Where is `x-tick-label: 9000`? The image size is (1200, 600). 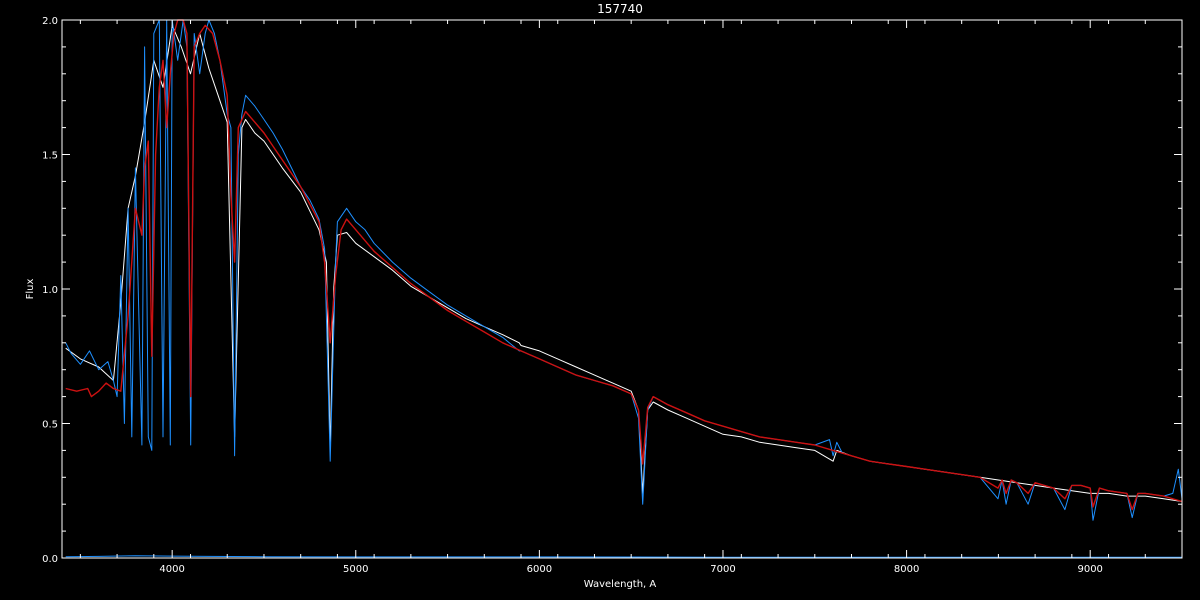
x-tick-label: 9000 is located at coordinates (1089, 569).